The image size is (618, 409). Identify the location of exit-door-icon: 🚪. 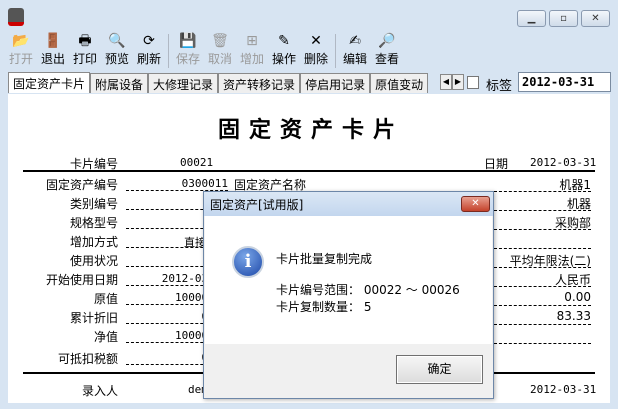
(53, 41).